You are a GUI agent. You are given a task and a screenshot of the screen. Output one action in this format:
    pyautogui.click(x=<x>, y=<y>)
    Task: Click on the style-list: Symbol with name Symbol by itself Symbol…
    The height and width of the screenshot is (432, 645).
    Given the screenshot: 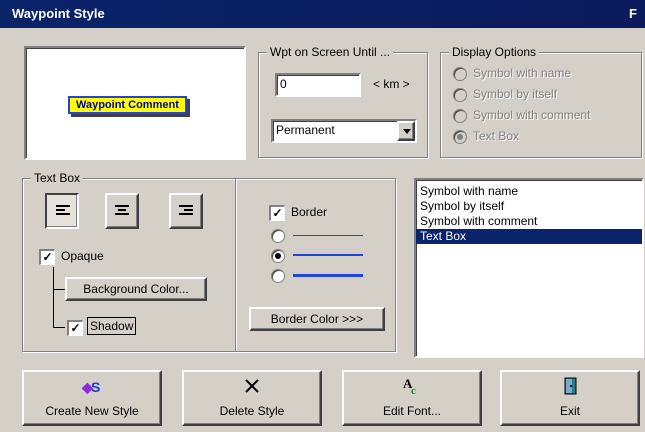 What is the action you would take?
    pyautogui.click(x=529, y=268)
    